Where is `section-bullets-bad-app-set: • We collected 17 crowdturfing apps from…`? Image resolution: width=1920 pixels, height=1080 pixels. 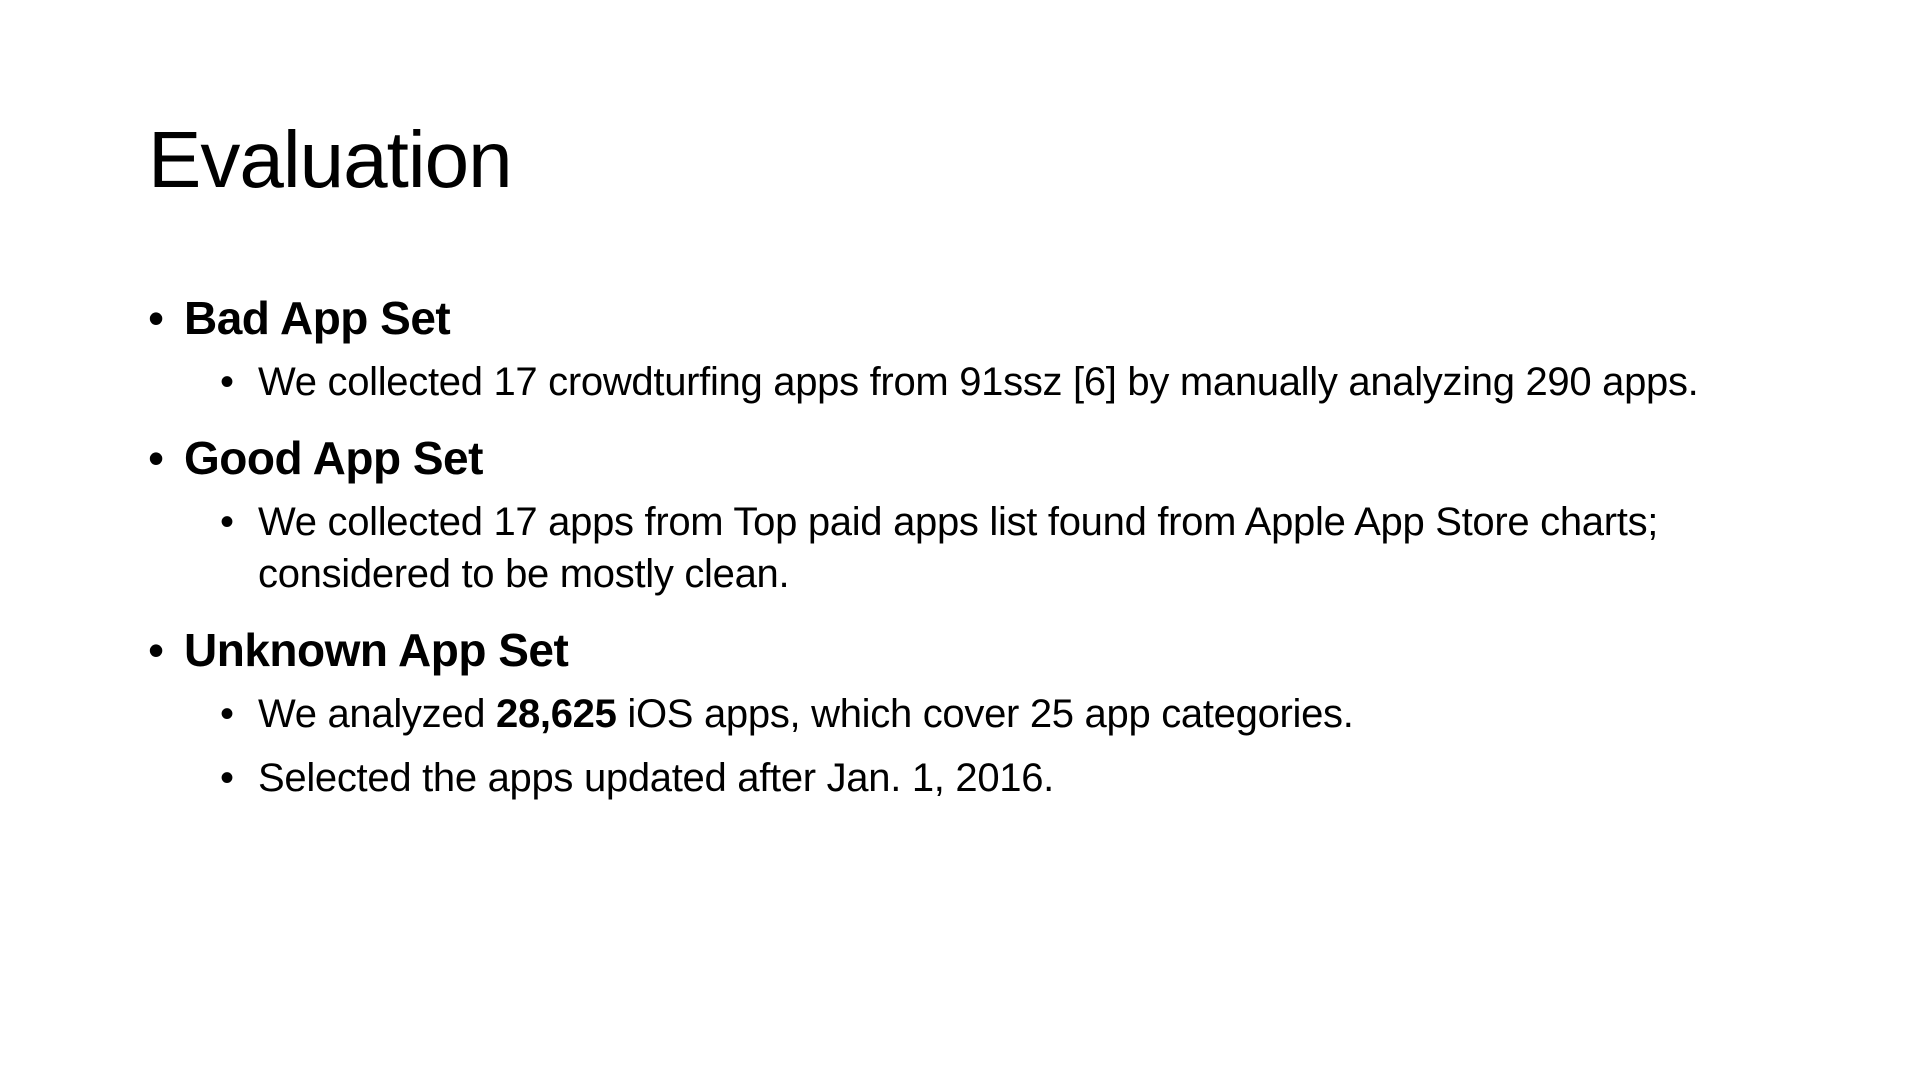
section-bullets-bad-app-set: • We collected 17 crowdturfing apps from… is located at coordinates (968, 382).